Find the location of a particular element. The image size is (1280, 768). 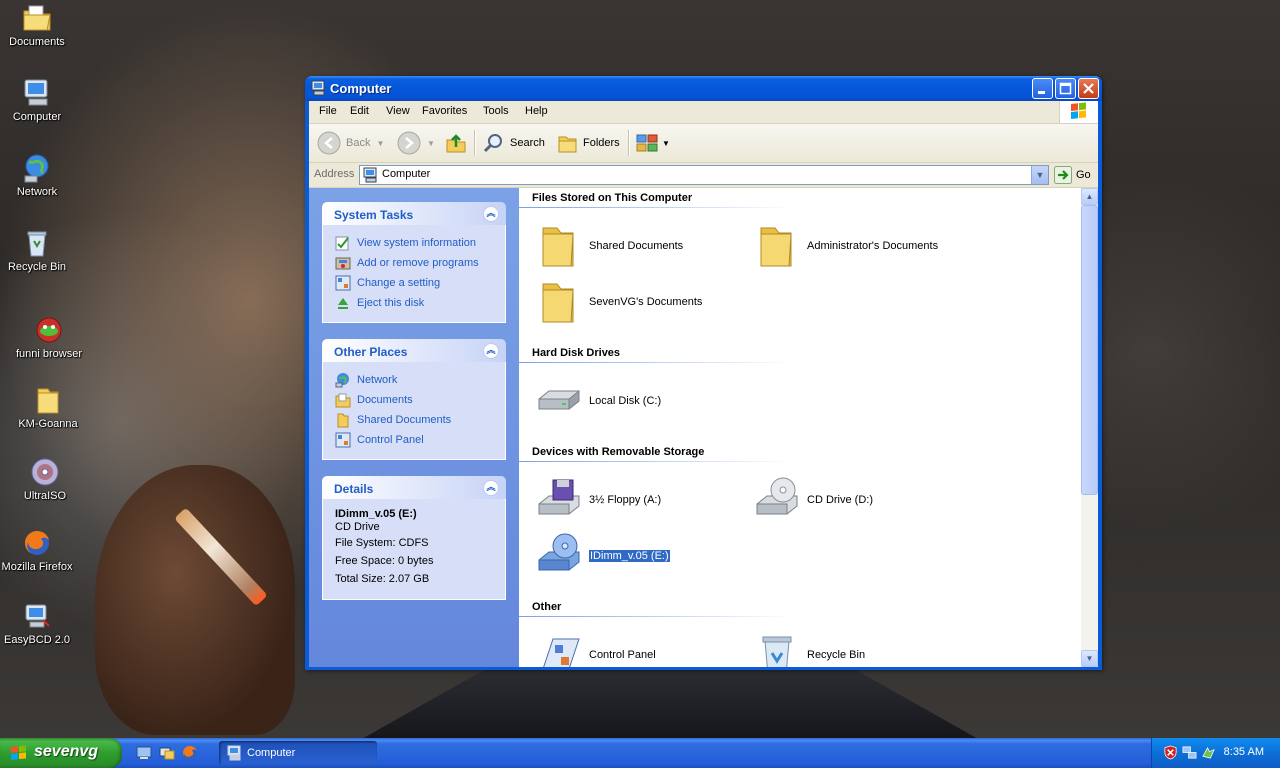

close-button is located at coordinates (1088, 88).